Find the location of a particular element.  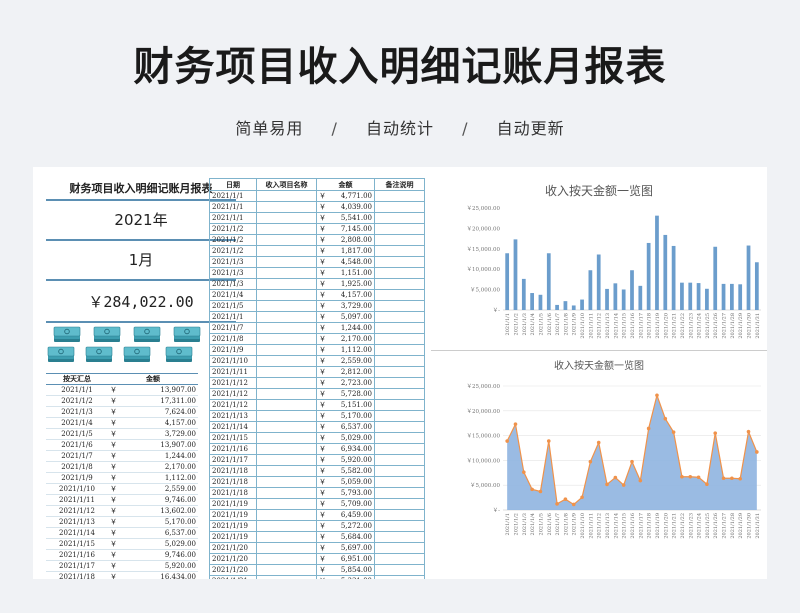

x-tick-label: 2021/1/22 is located at coordinates (683, 326).